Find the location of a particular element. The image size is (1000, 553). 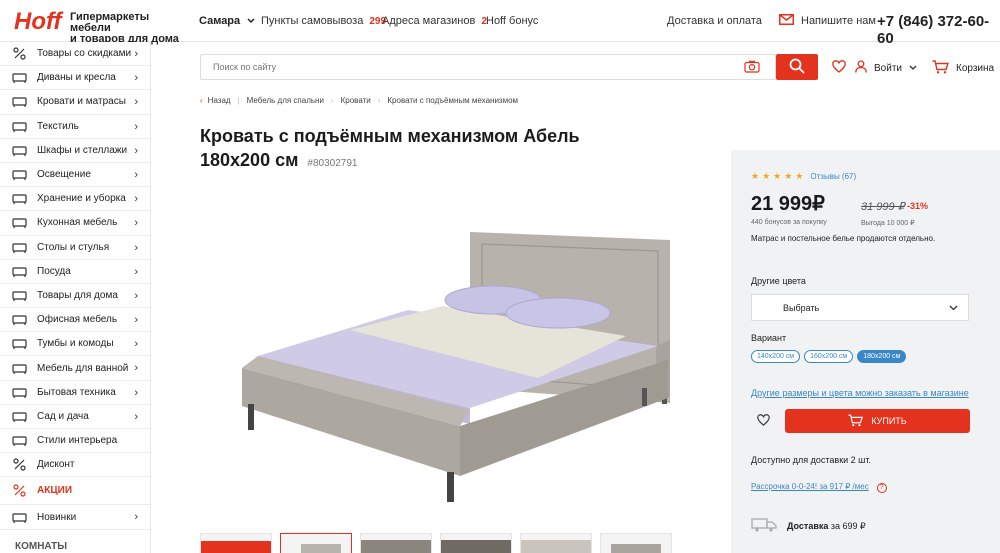

rating: ★ ★ ★ ★ ★ Отзывы (67) is located at coordinates (803, 176).